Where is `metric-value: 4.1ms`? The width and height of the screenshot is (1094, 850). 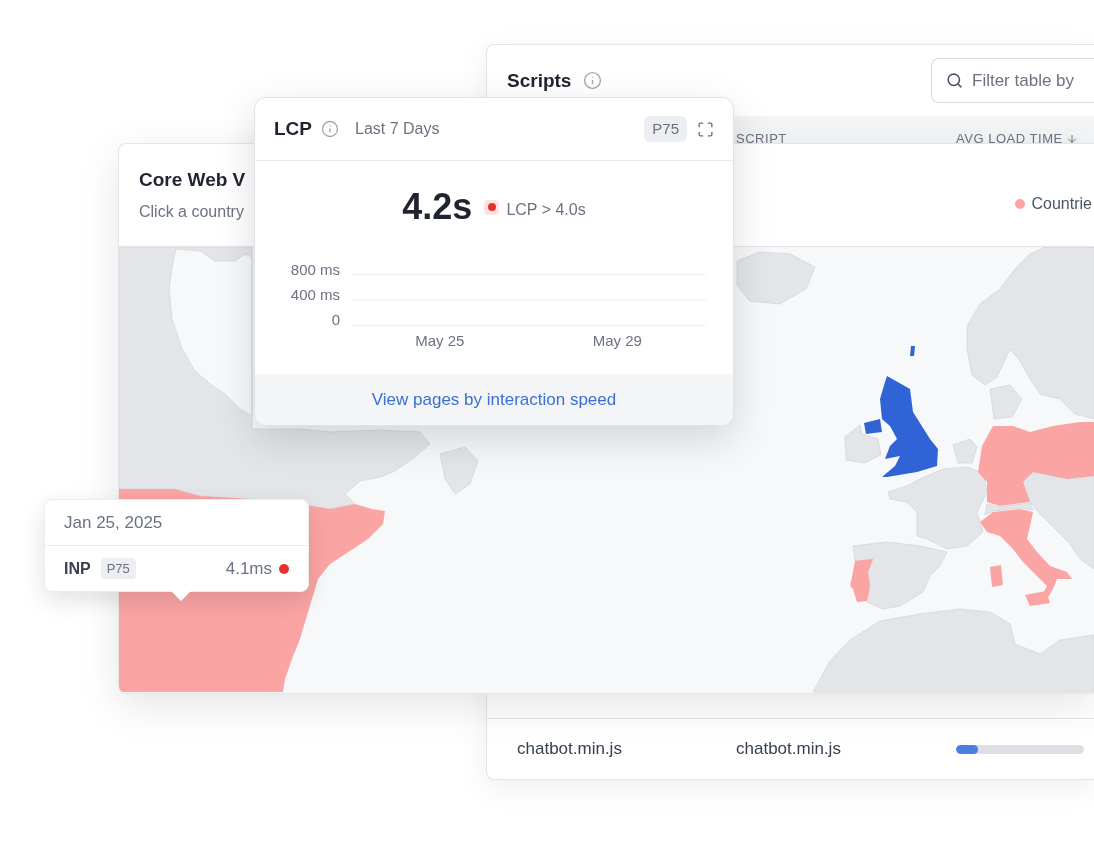
metric-value: 4.1ms is located at coordinates (248, 568).